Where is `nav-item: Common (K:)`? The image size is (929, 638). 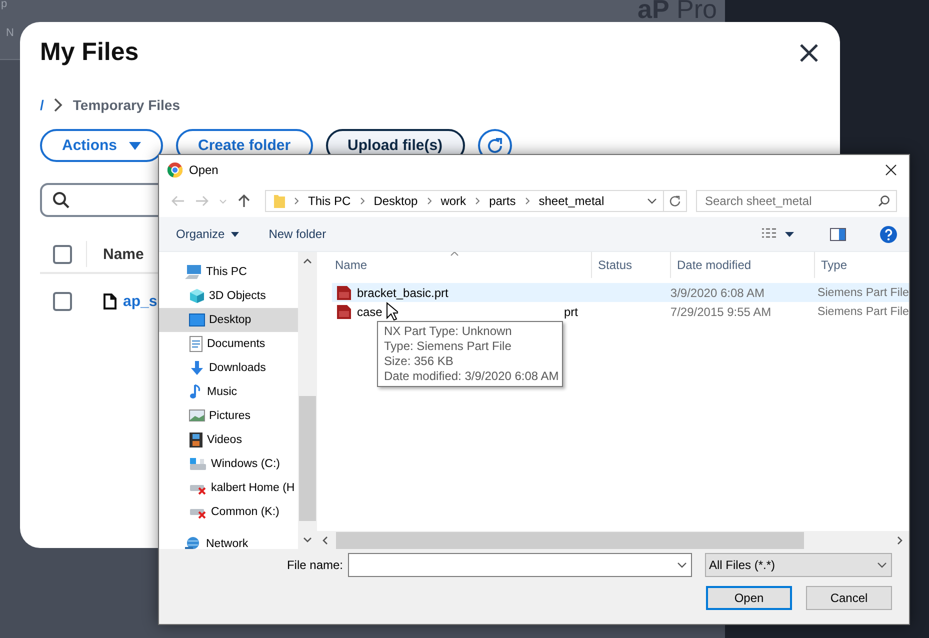
nav-item: Common (K:) is located at coordinates (228, 512).